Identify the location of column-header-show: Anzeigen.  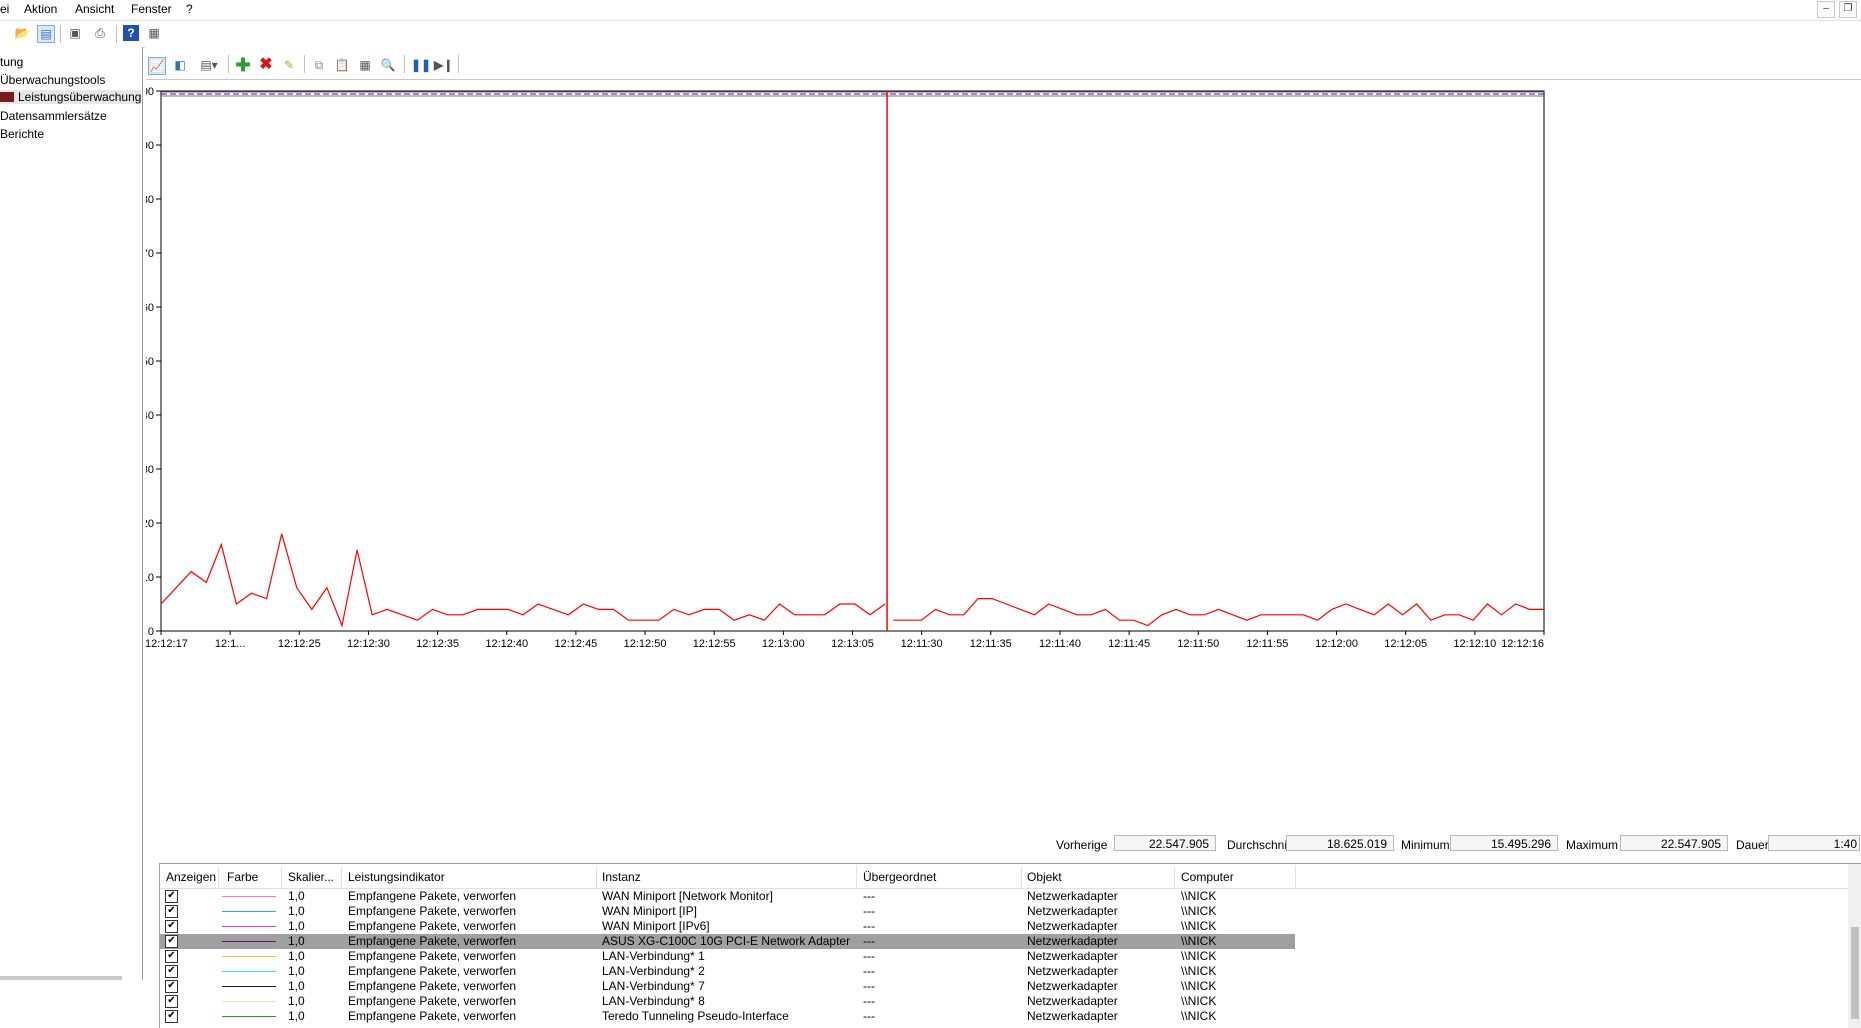
(191, 877).